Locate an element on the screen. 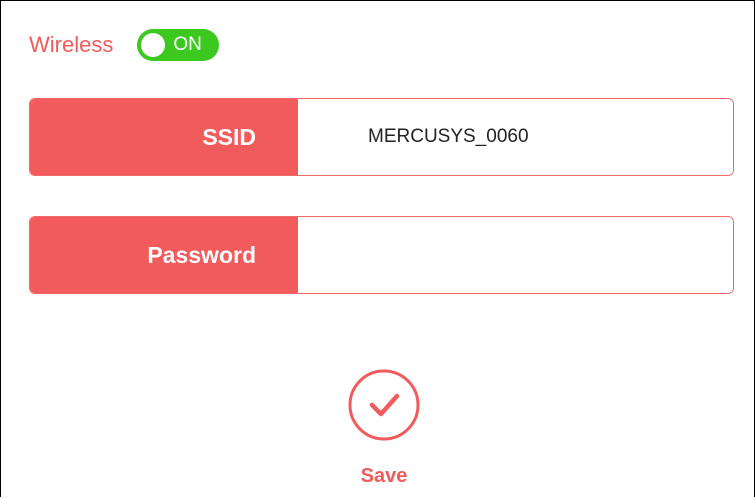  password-input is located at coordinates (515, 255).